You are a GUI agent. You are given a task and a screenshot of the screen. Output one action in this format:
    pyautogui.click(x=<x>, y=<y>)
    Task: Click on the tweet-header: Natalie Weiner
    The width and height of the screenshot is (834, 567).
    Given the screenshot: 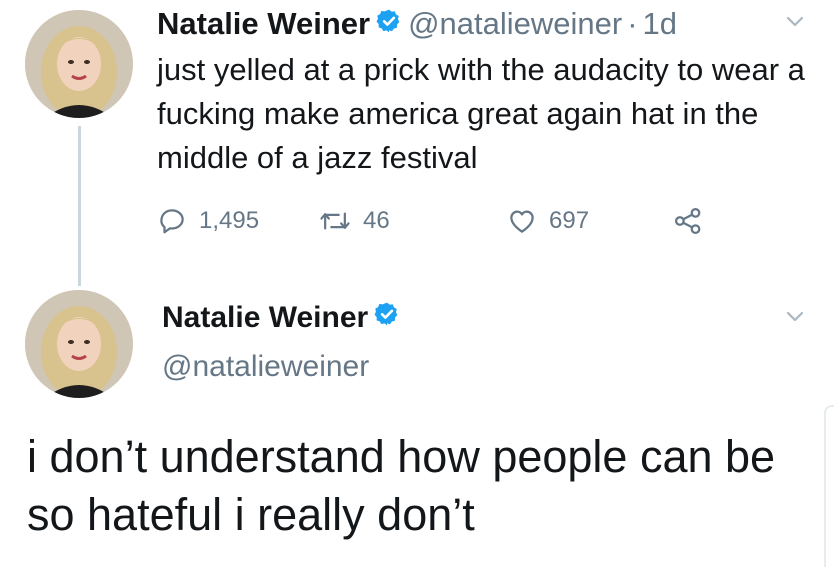 What is the action you would take?
    pyautogui.click(x=284, y=318)
    